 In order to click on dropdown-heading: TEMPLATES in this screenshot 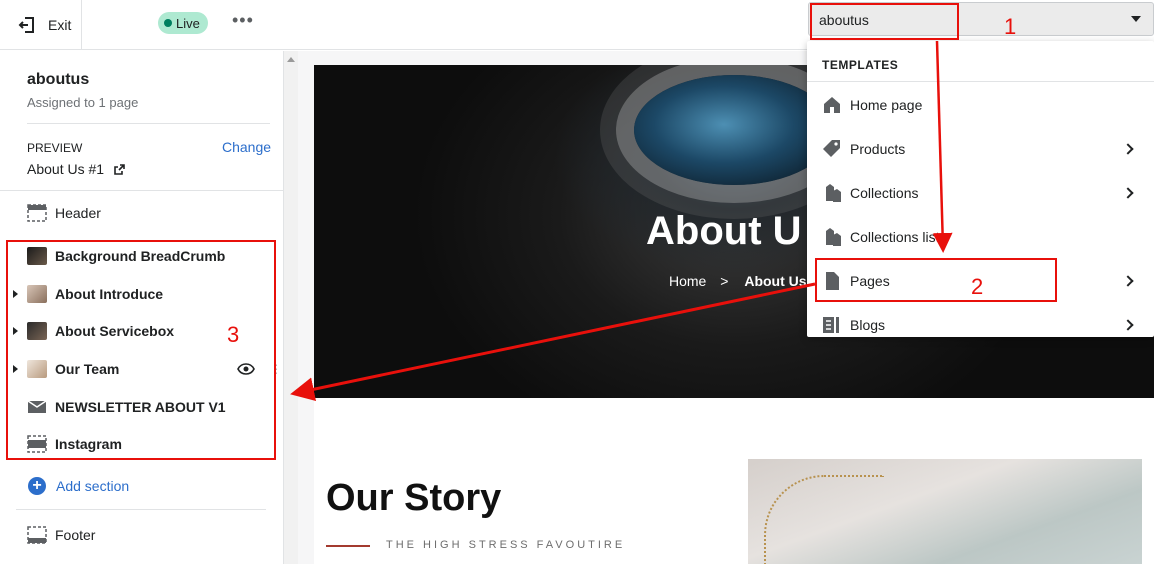, I will do `click(860, 65)`.